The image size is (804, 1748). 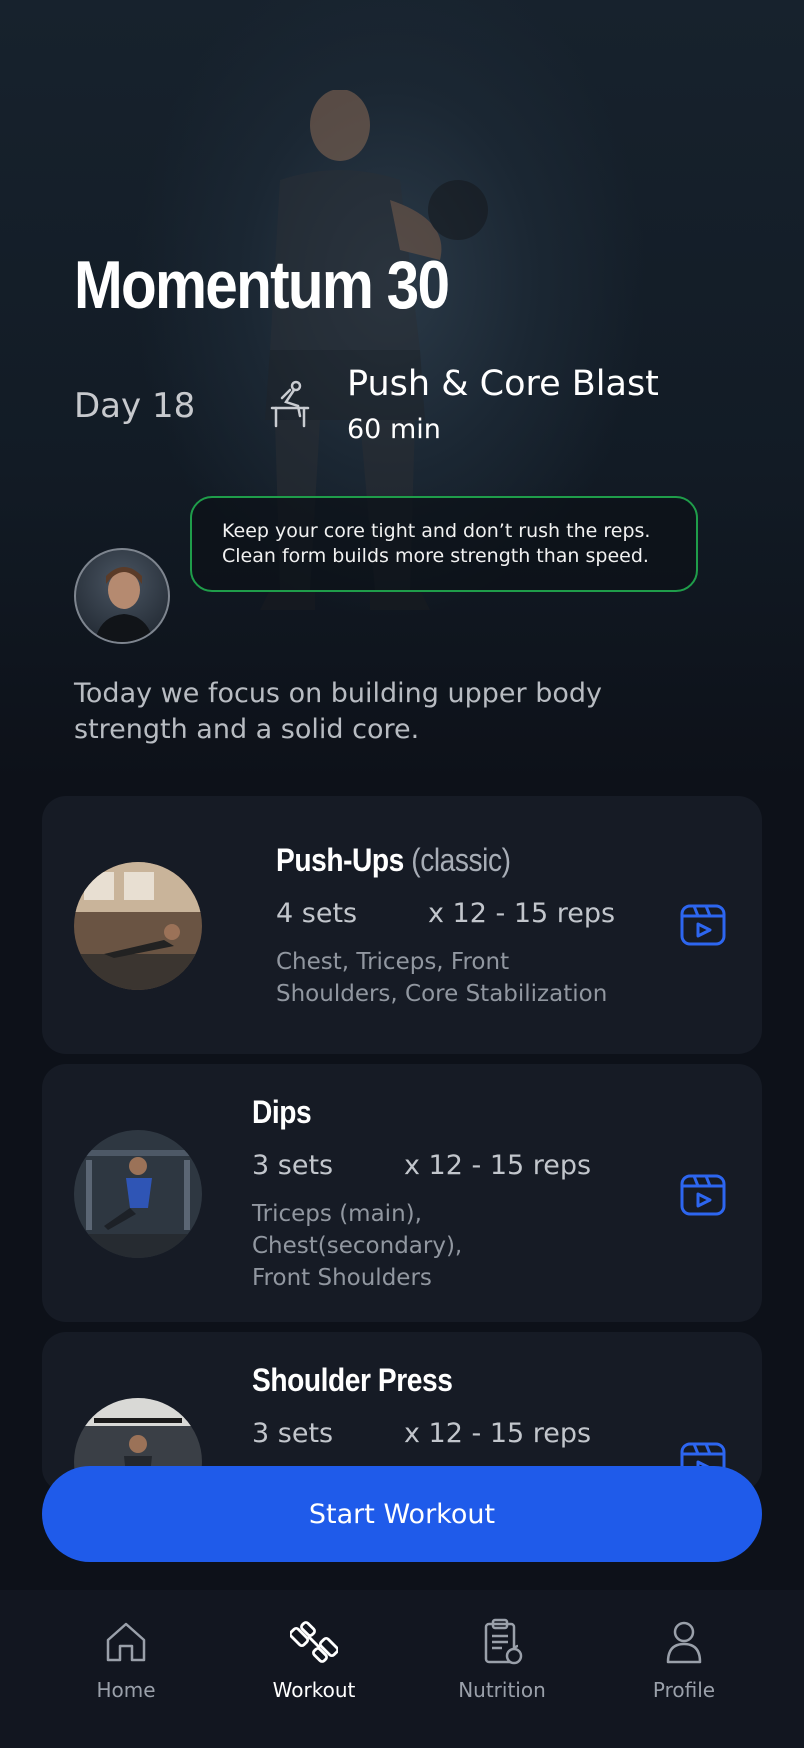 I want to click on home-icon, so click(x=126, y=1642).